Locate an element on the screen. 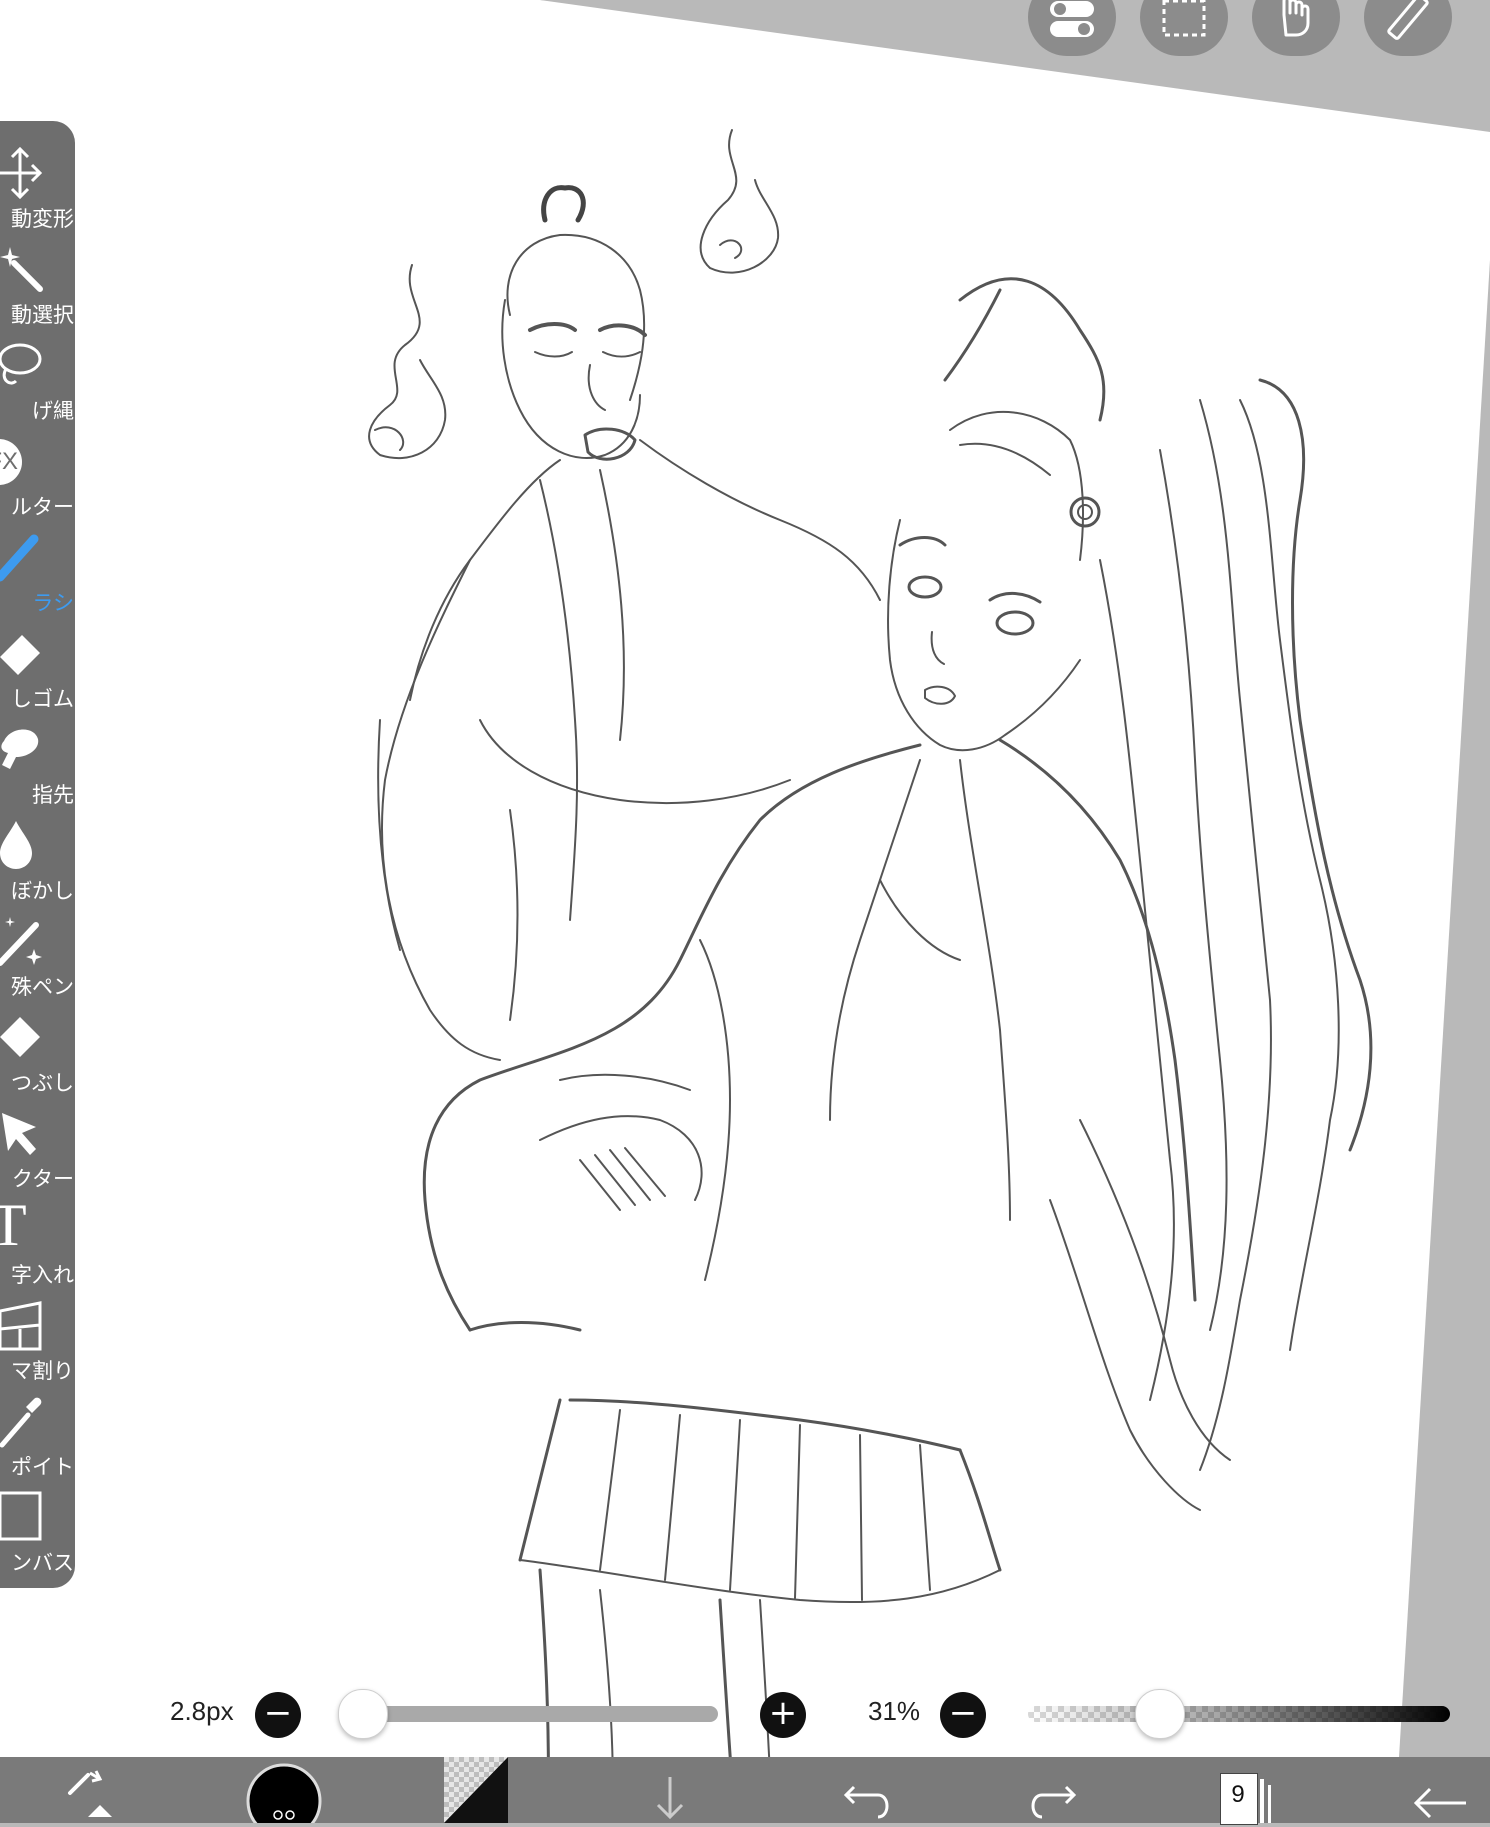 The width and height of the screenshot is (1490, 1827). tool-text: T 字入れ is located at coordinates (37, 1246).